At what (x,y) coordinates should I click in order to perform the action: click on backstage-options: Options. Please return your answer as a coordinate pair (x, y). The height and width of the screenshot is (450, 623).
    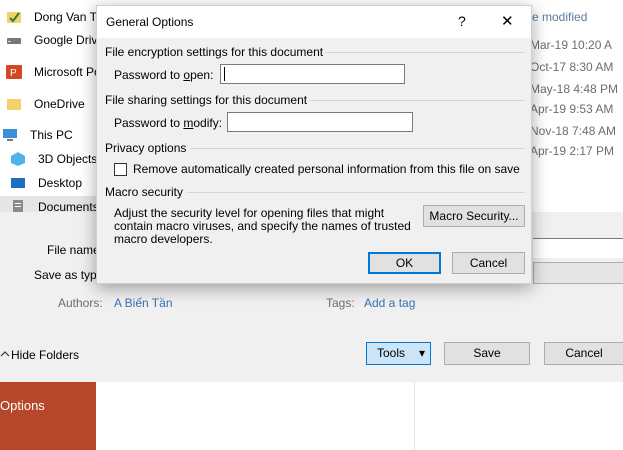
    Looking at the image, I should click on (22, 405).